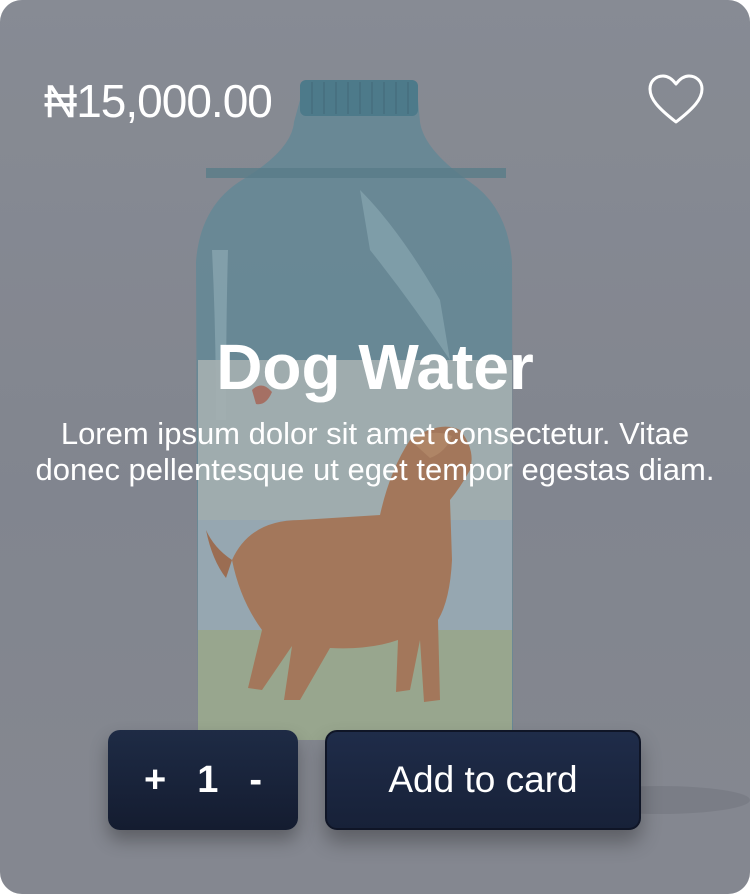 The height and width of the screenshot is (894, 750). What do you see at coordinates (483, 780) in the screenshot?
I see `add-to-cart-button: Add to card` at bounding box center [483, 780].